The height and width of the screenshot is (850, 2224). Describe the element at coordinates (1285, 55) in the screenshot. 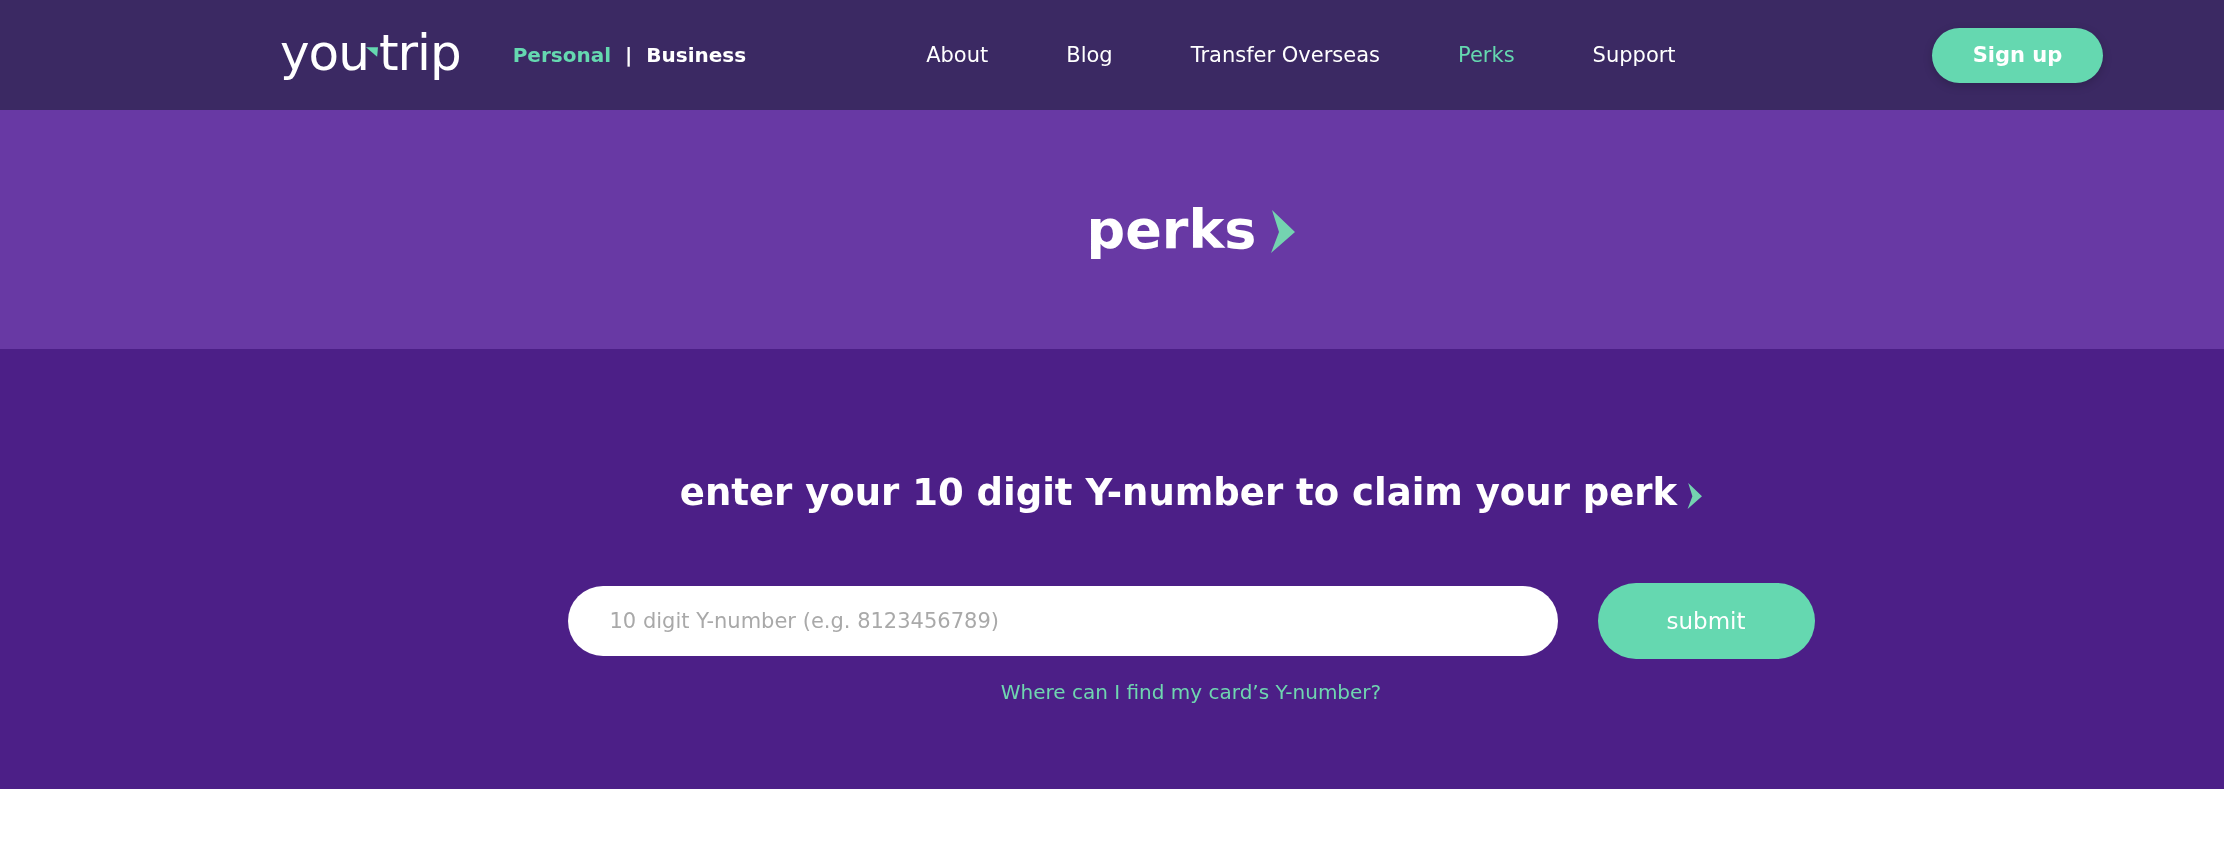

I see `nav-link: Transfer Overseas` at that location.